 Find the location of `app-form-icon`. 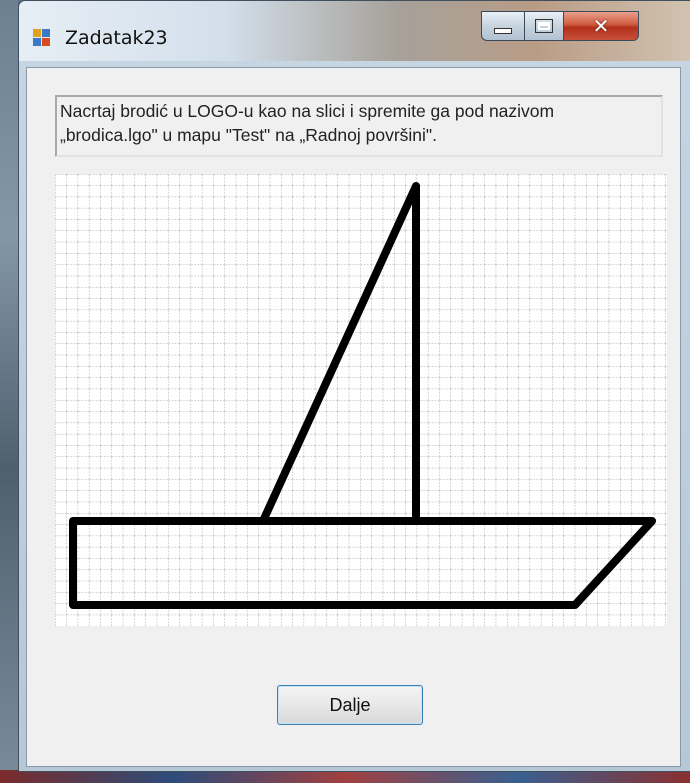

app-form-icon is located at coordinates (42, 38).